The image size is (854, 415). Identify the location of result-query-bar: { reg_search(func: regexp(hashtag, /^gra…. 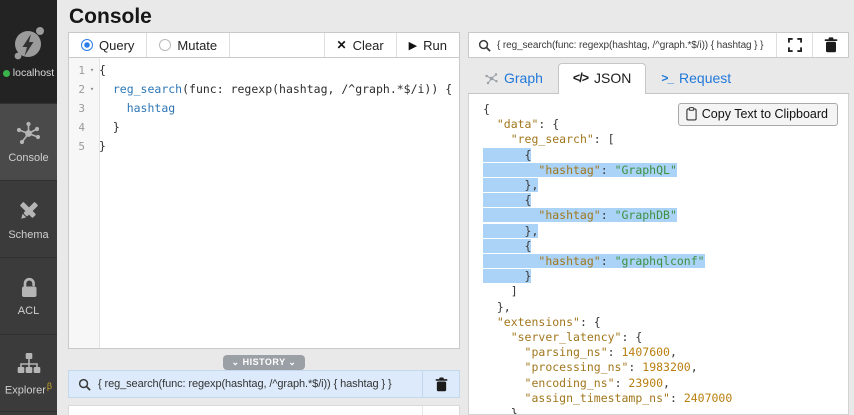
(658, 45).